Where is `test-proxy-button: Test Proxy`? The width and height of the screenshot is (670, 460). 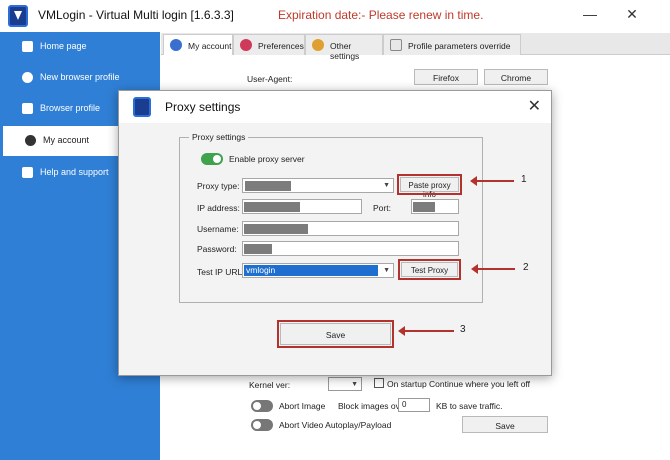 test-proxy-button: Test Proxy is located at coordinates (429, 269).